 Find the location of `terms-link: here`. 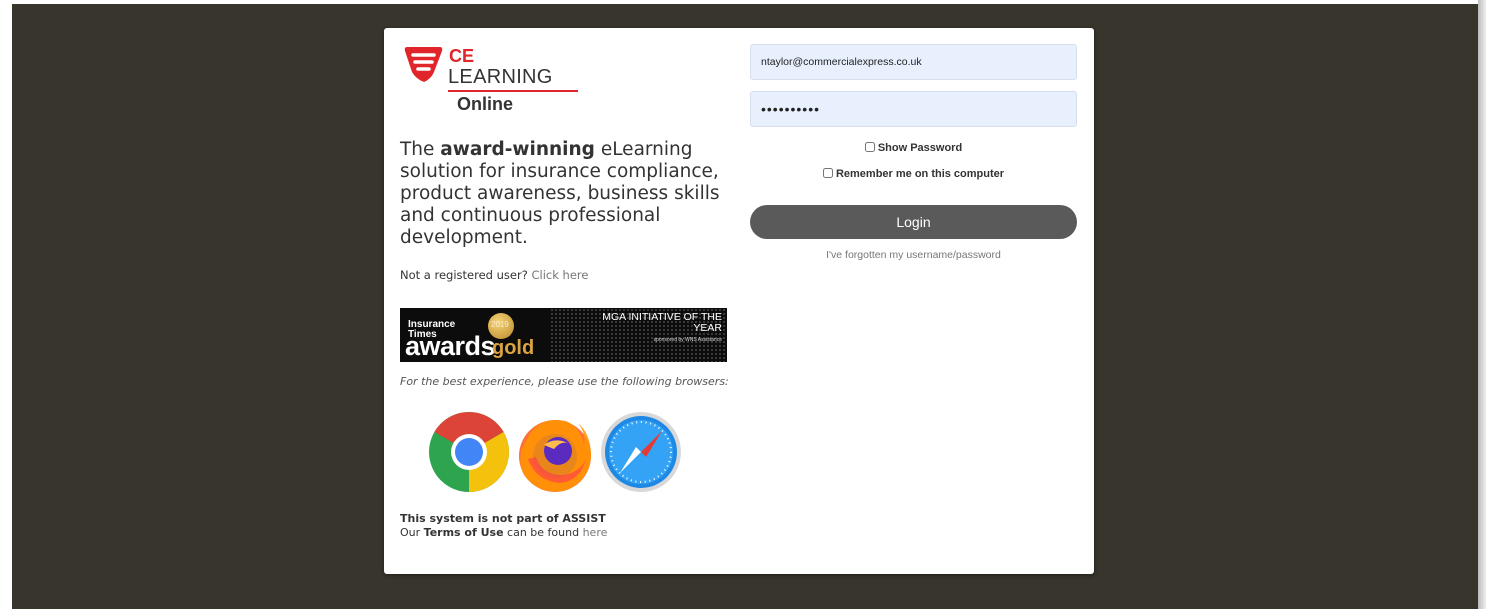

terms-link: here is located at coordinates (595, 532).